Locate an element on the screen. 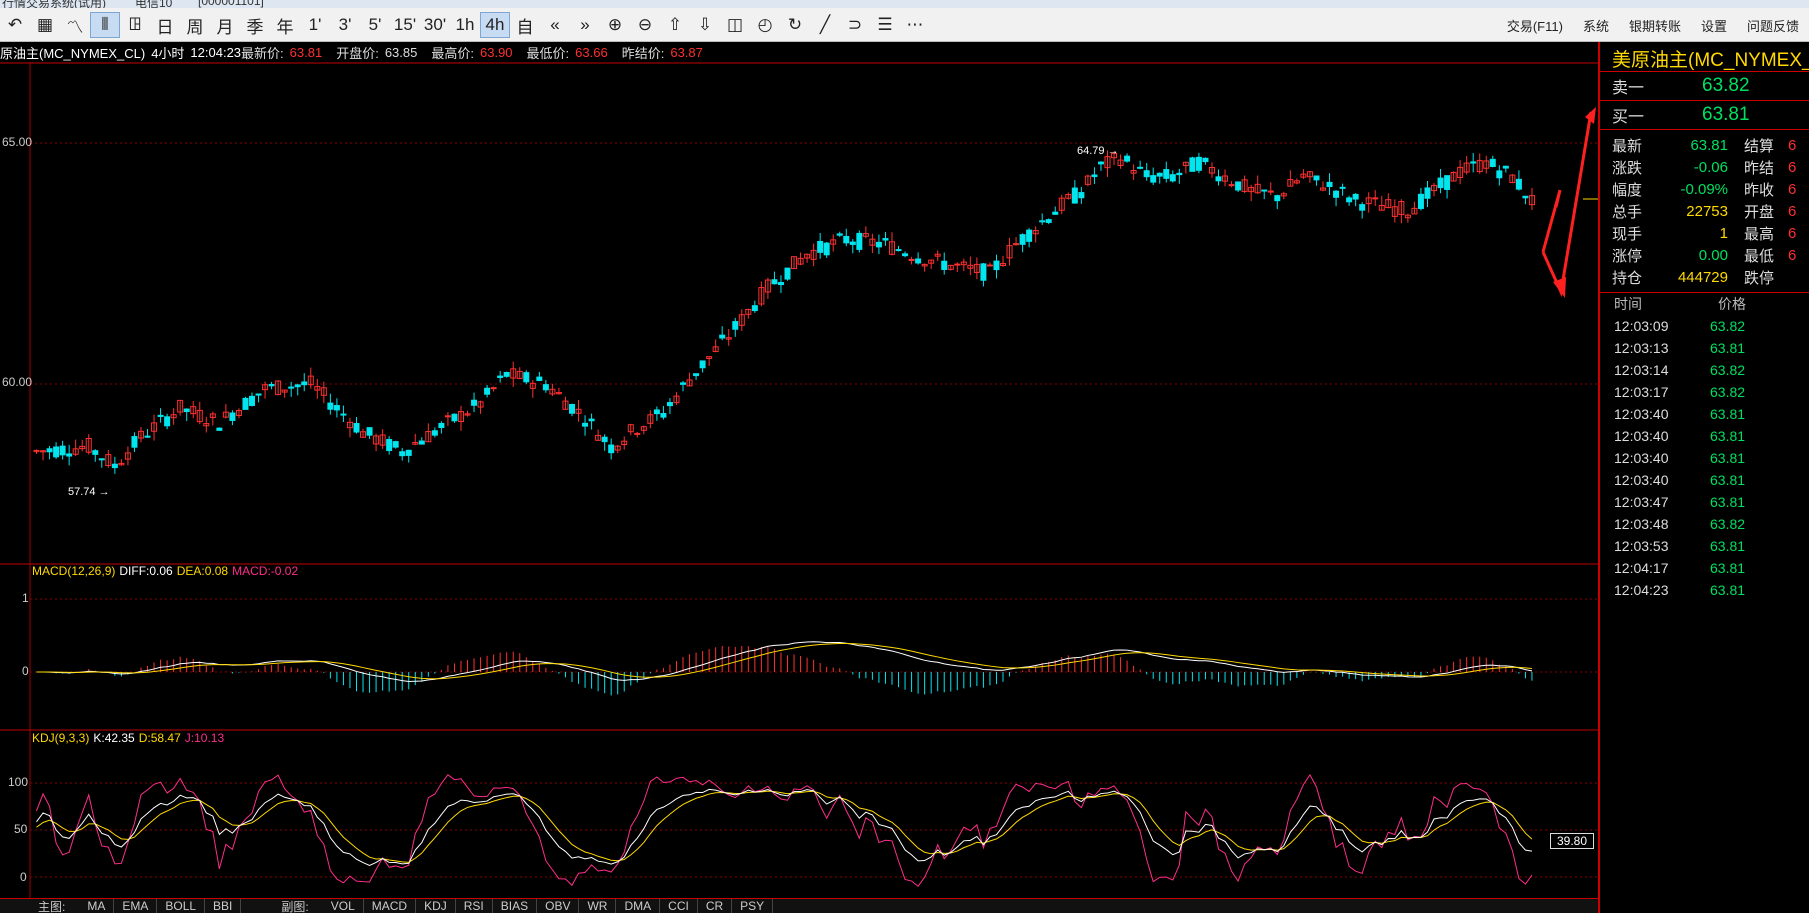  tab-main-ma: MA is located at coordinates (97, 906).